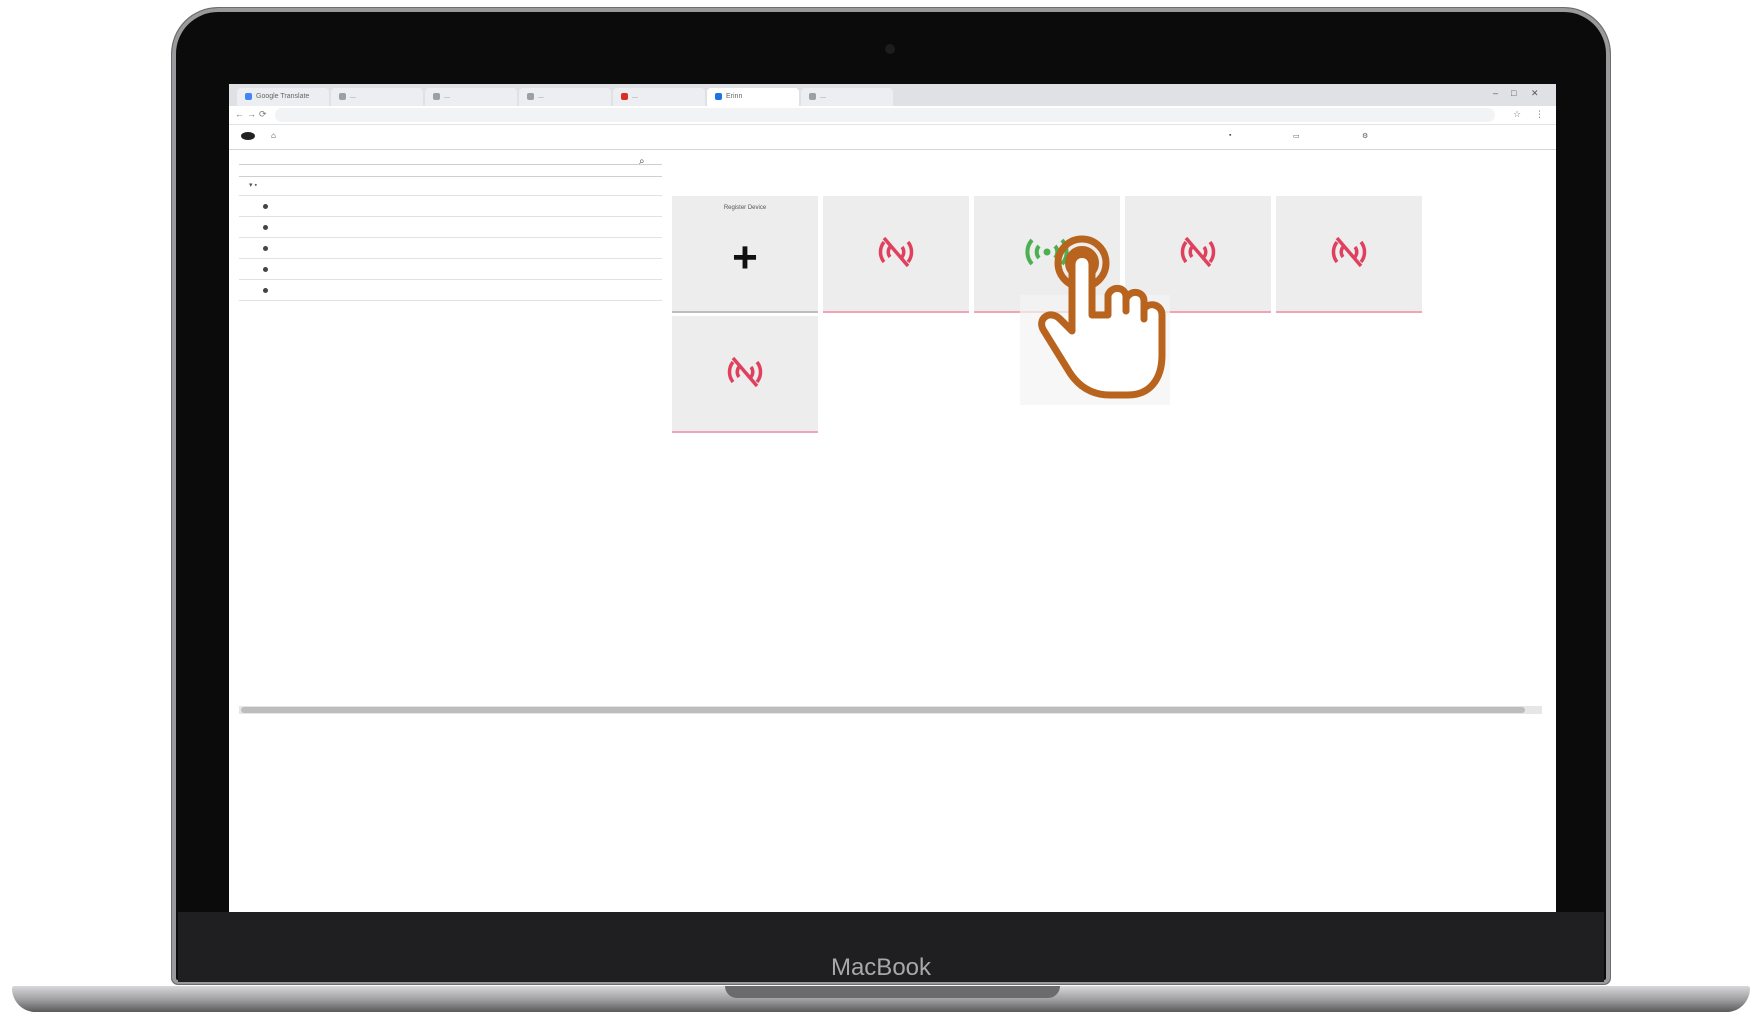  Describe the element at coordinates (745, 257) in the screenshot. I see `plus-icon: +` at that location.